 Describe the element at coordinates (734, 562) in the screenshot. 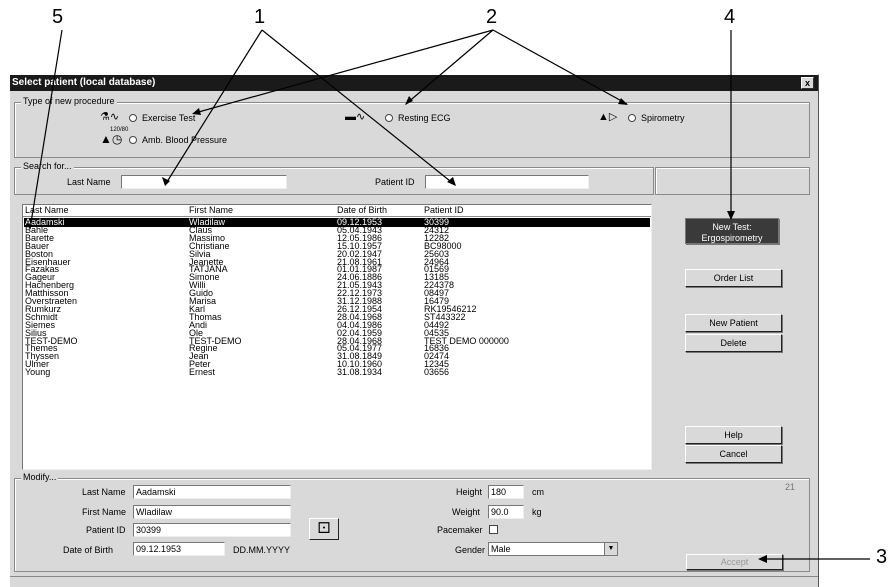

I see `accept-button: Accept` at that location.